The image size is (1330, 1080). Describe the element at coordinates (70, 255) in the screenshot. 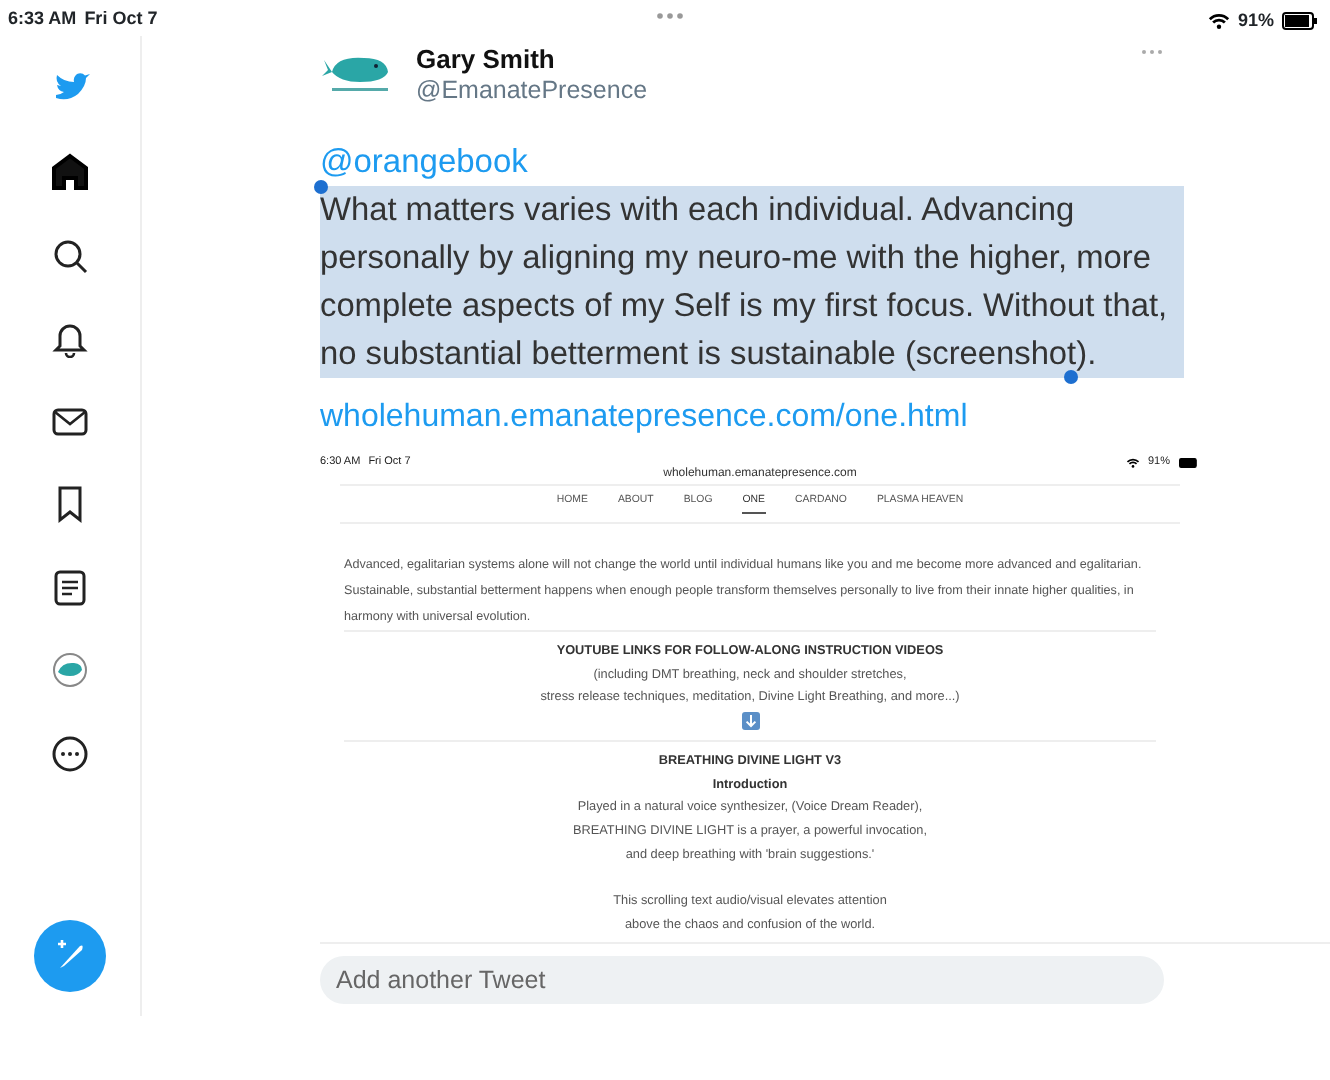

I see `search-icon` at that location.